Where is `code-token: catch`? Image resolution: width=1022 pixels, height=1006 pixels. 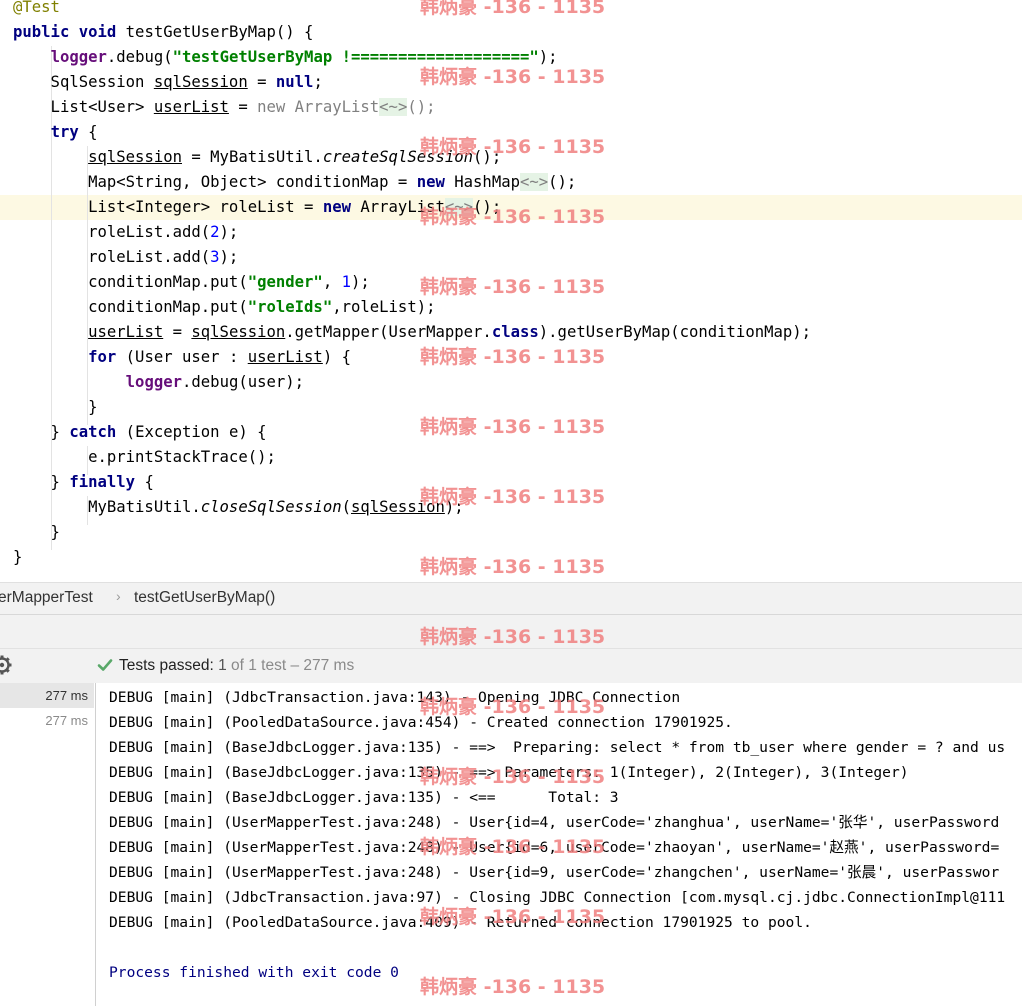 code-token: catch is located at coordinates (93, 432).